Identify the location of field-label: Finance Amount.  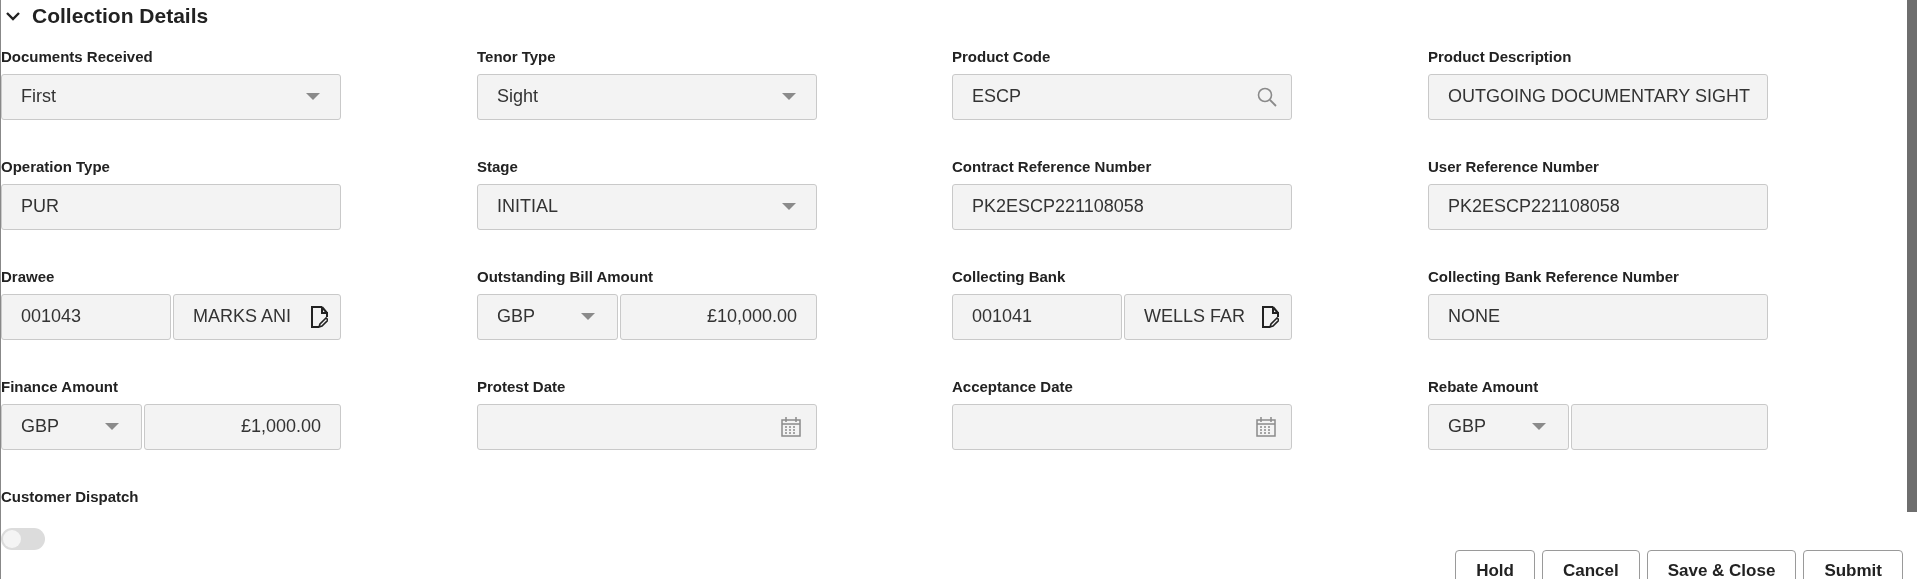
(60, 386).